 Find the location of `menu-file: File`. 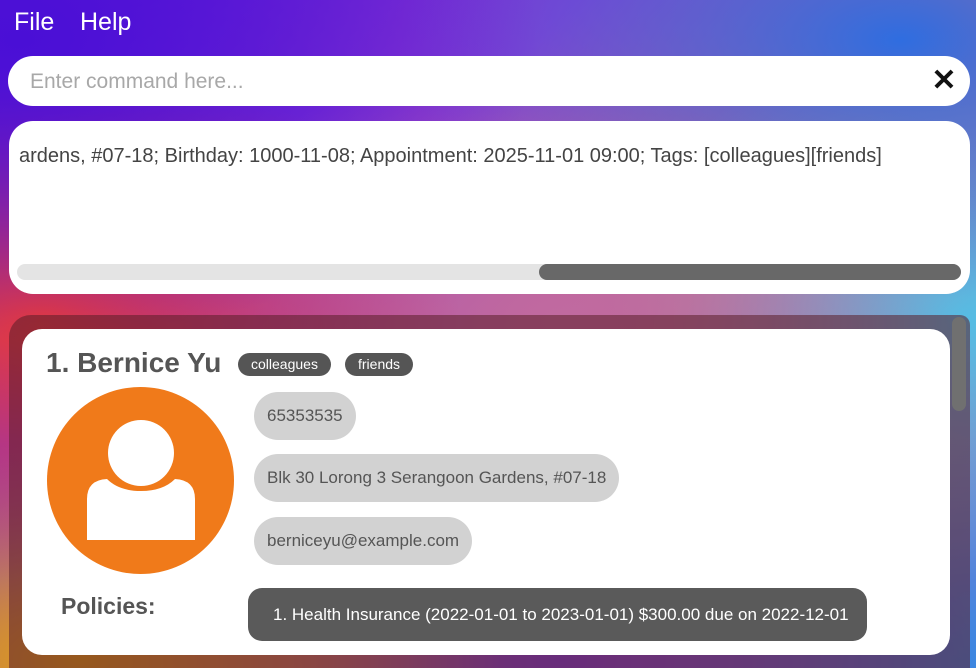

menu-file: File is located at coordinates (34, 22).